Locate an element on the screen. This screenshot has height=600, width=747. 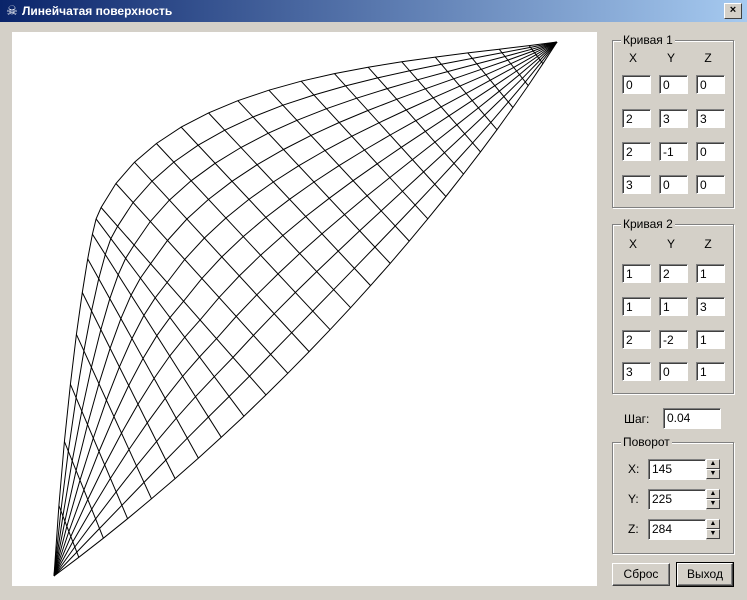
curve1-group: Кривая 1 X Y Z 0 0 0 2 3 3 2 -1 0 3 0 0 is located at coordinates (673, 120).